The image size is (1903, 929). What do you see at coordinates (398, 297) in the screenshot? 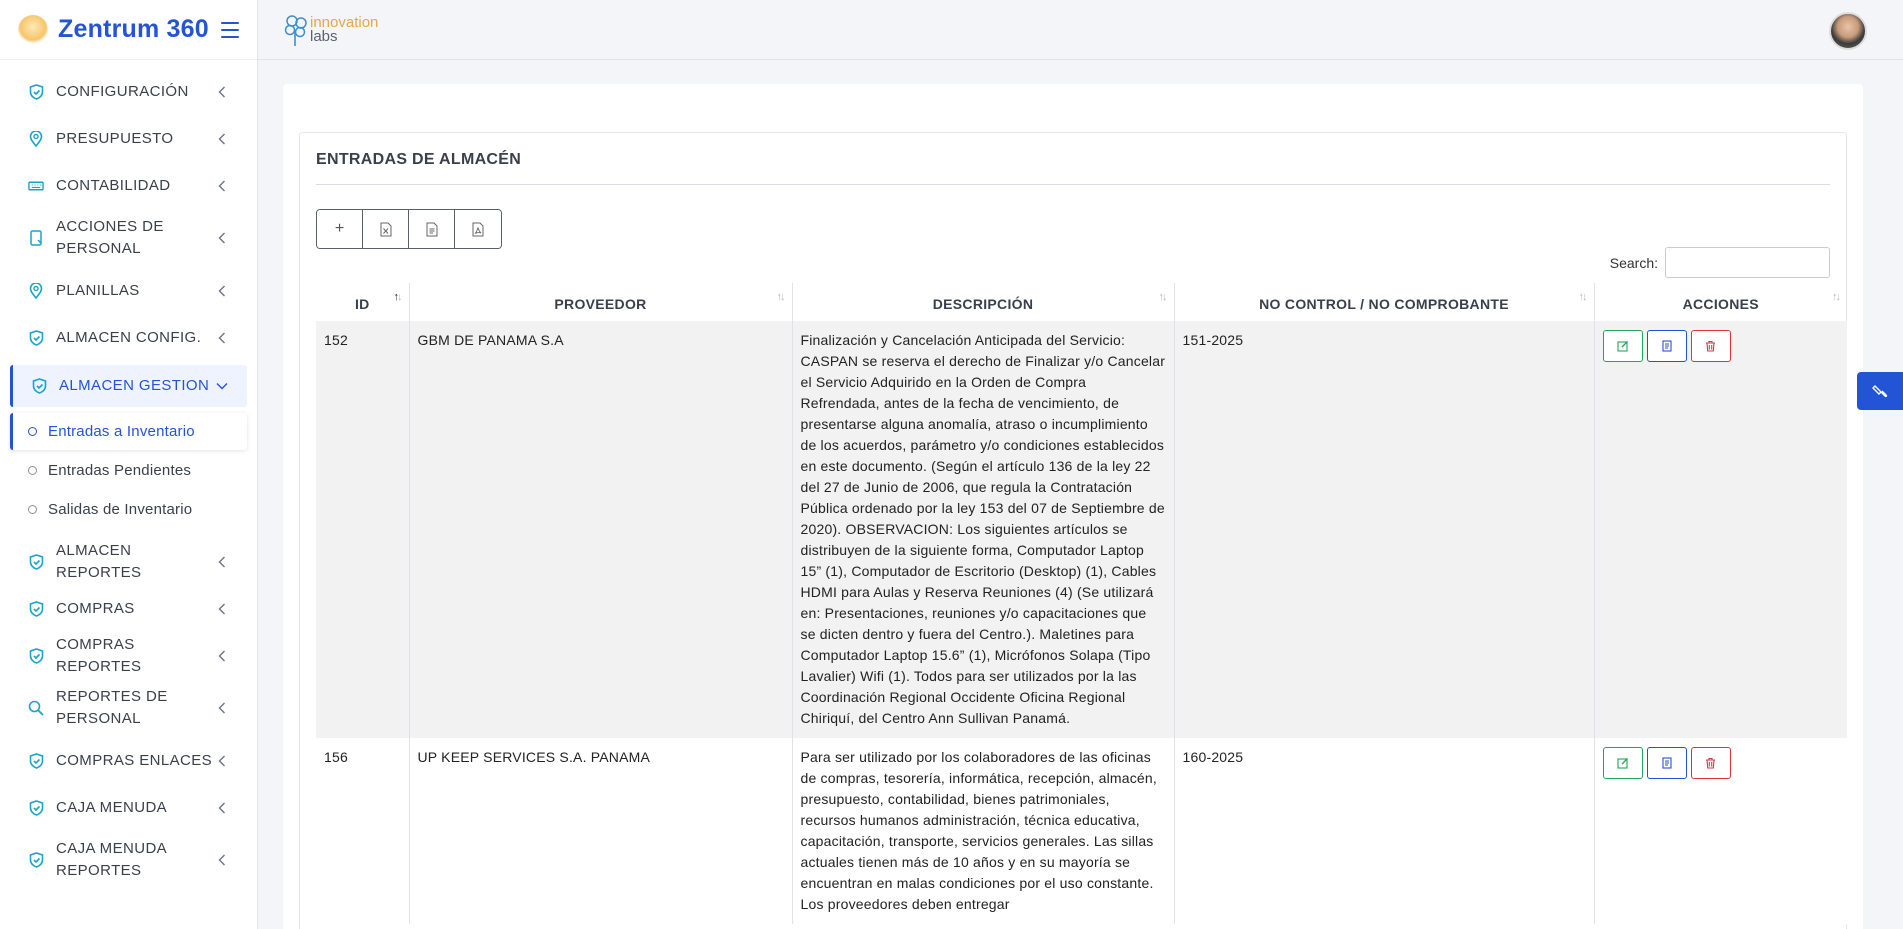
I see `sort-ascending-icon: ↑↓` at bounding box center [398, 297].